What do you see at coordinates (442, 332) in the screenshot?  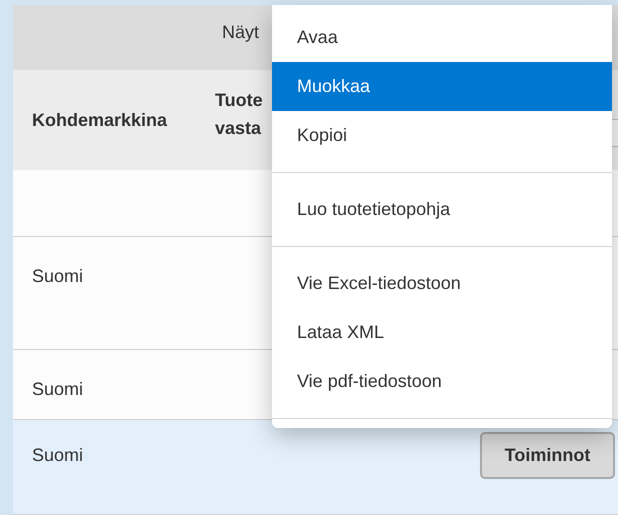 I see `menu-item: Lataa XML` at bounding box center [442, 332].